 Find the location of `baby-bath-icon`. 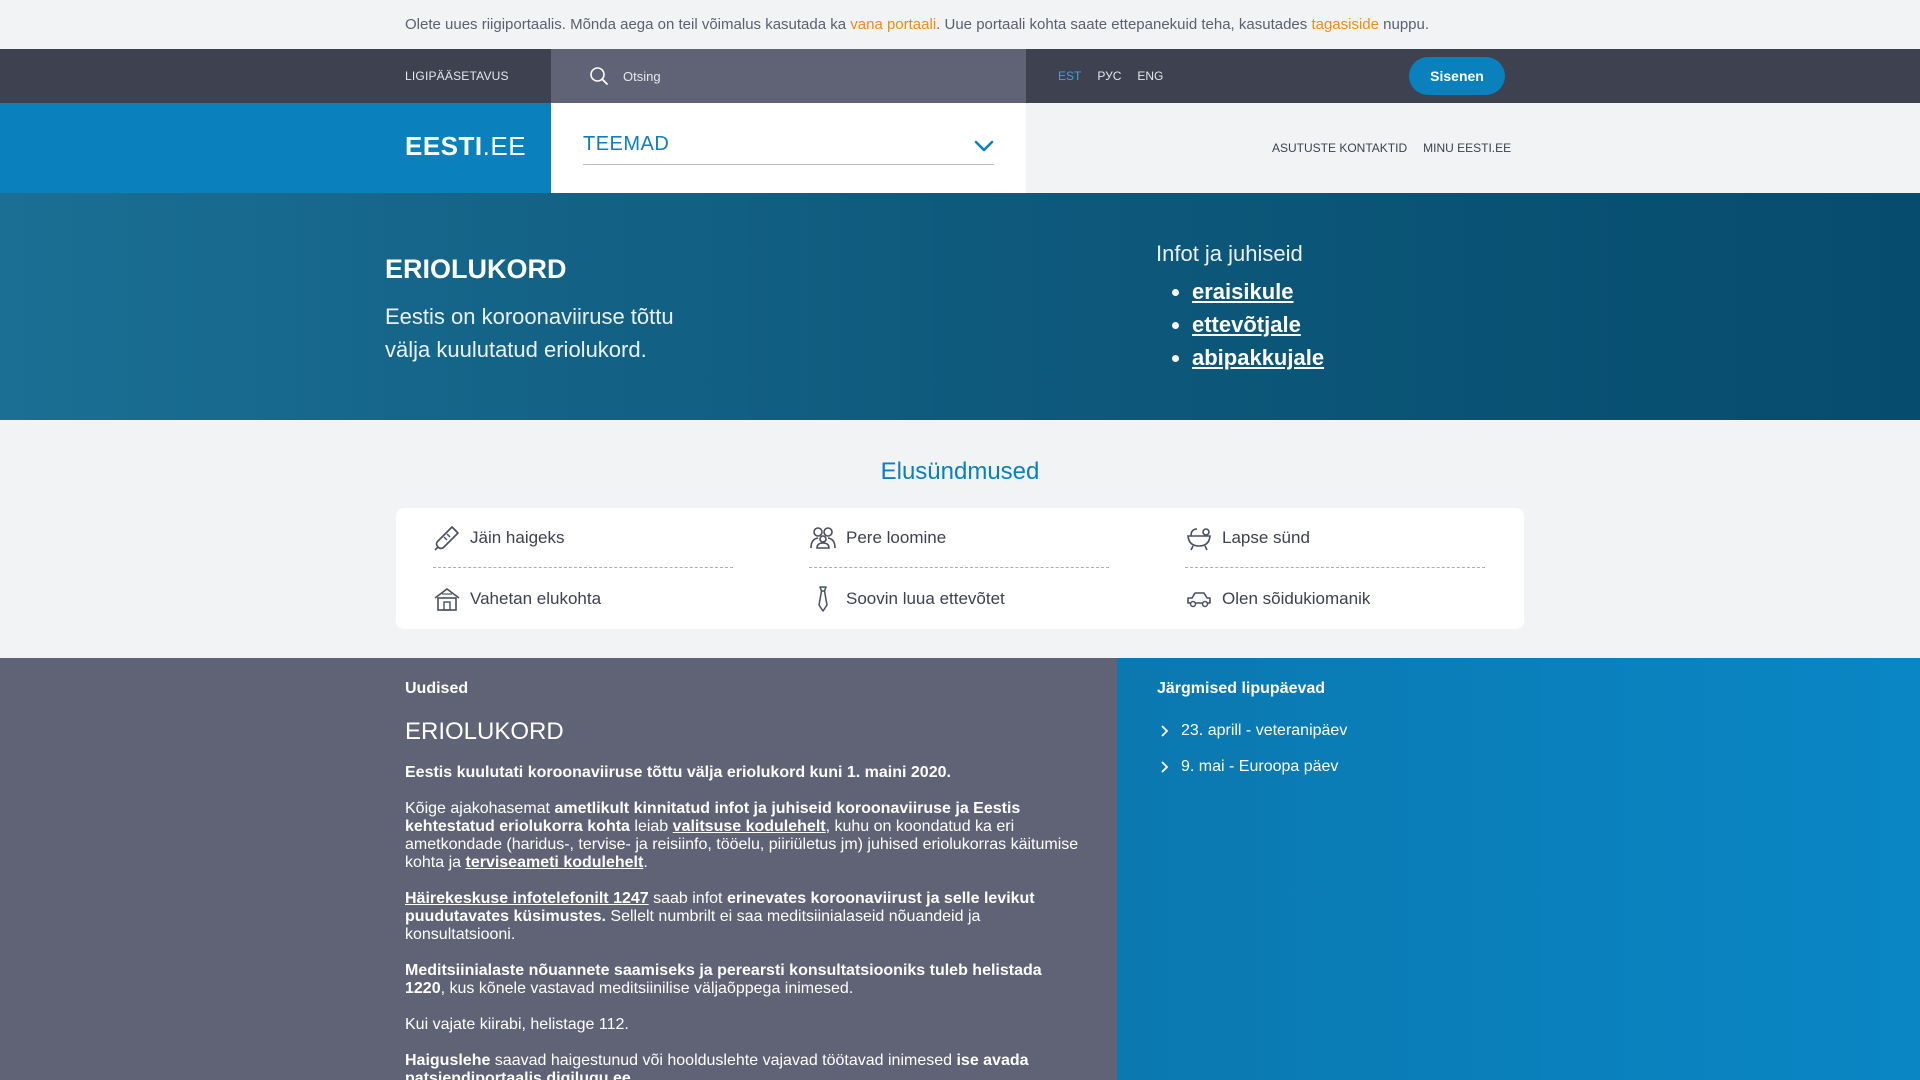

baby-bath-icon is located at coordinates (1199, 538).